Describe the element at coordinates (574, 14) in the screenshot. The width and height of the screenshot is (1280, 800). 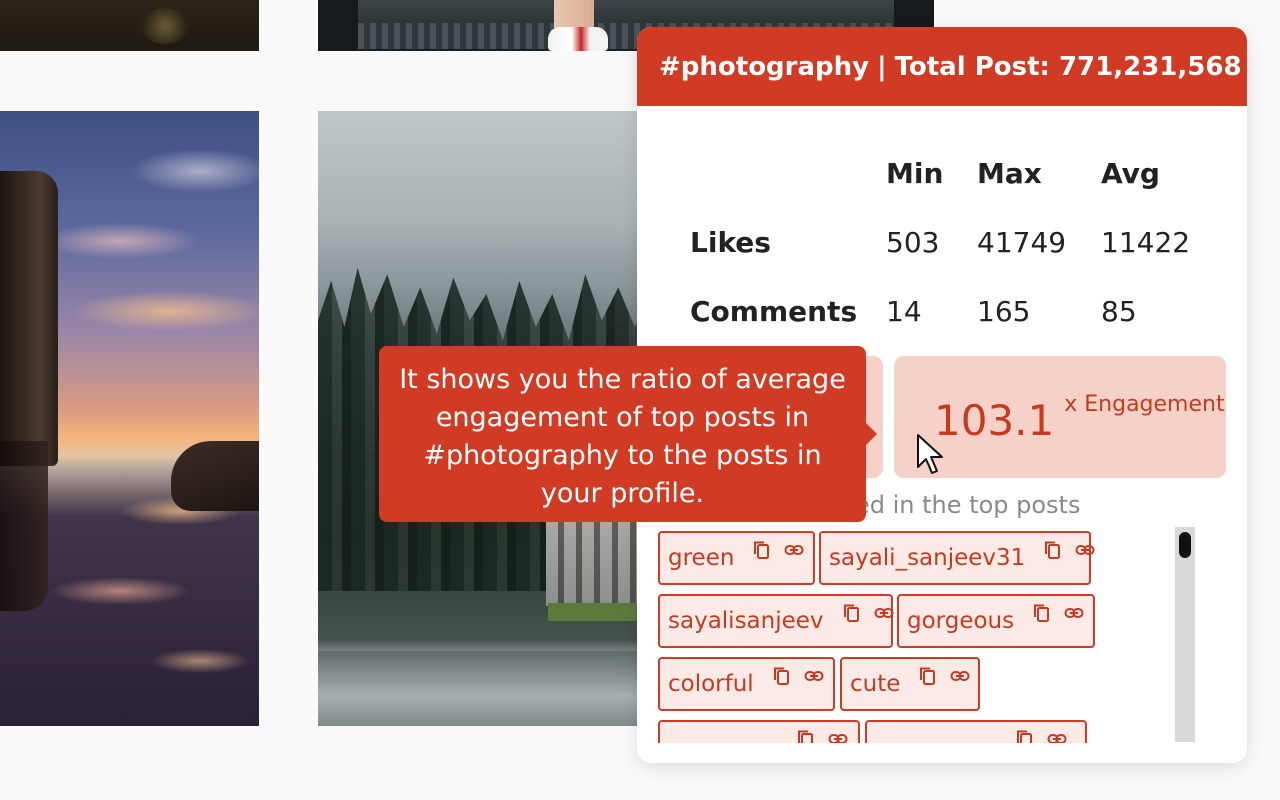
I see `photo-leg` at that location.